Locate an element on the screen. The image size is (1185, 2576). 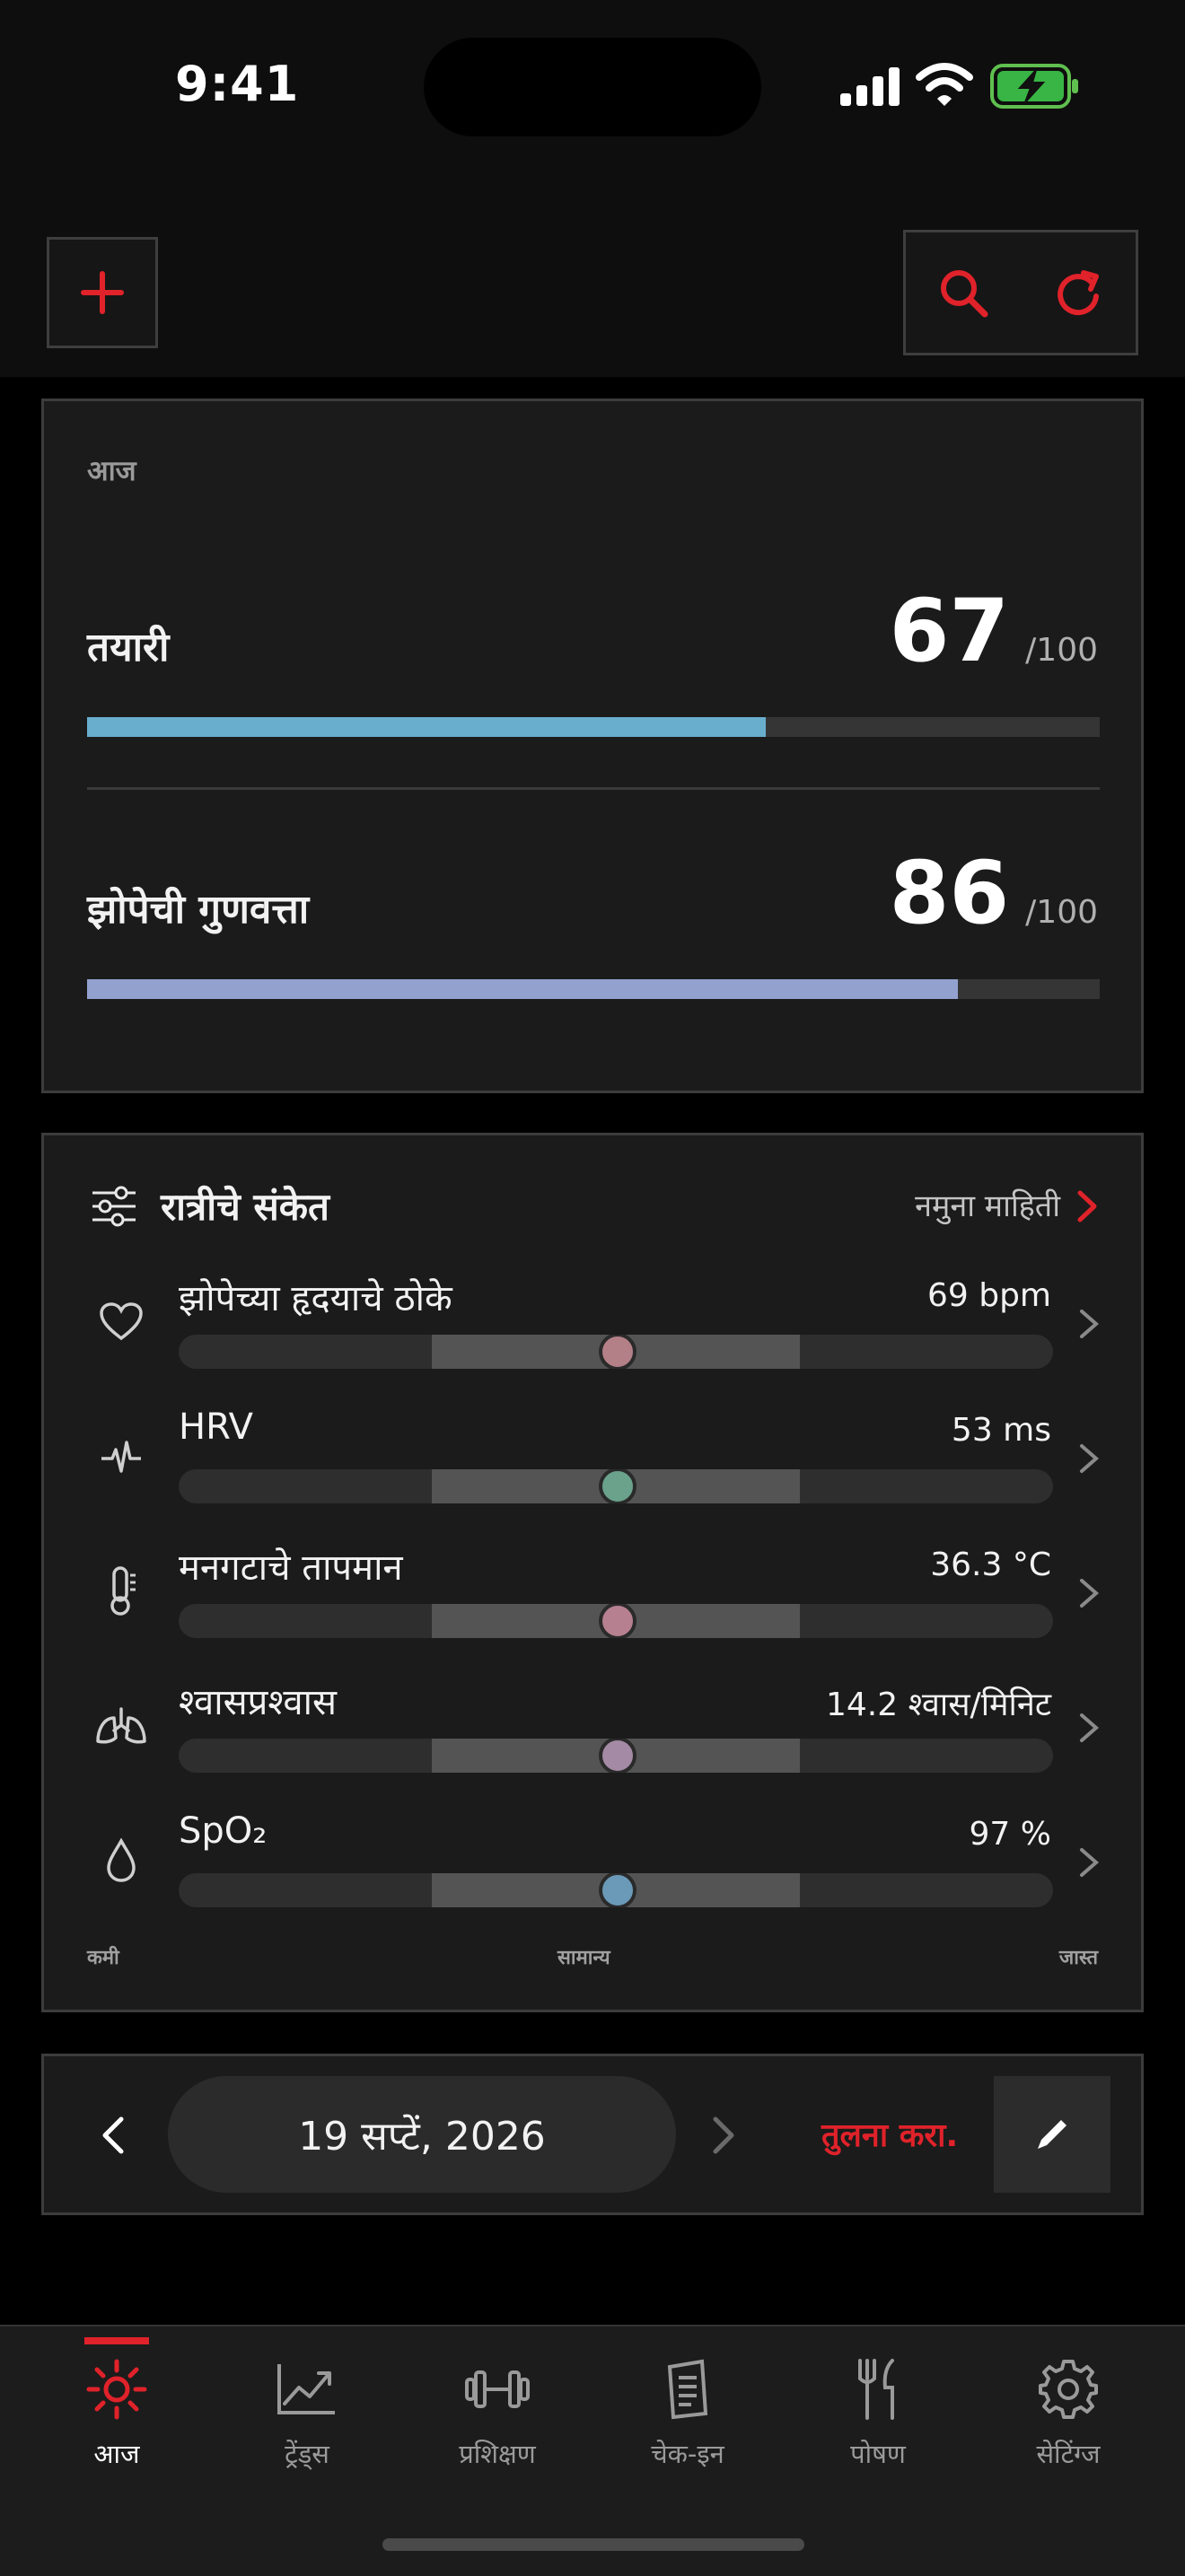
wifi-icon is located at coordinates (944, 84).